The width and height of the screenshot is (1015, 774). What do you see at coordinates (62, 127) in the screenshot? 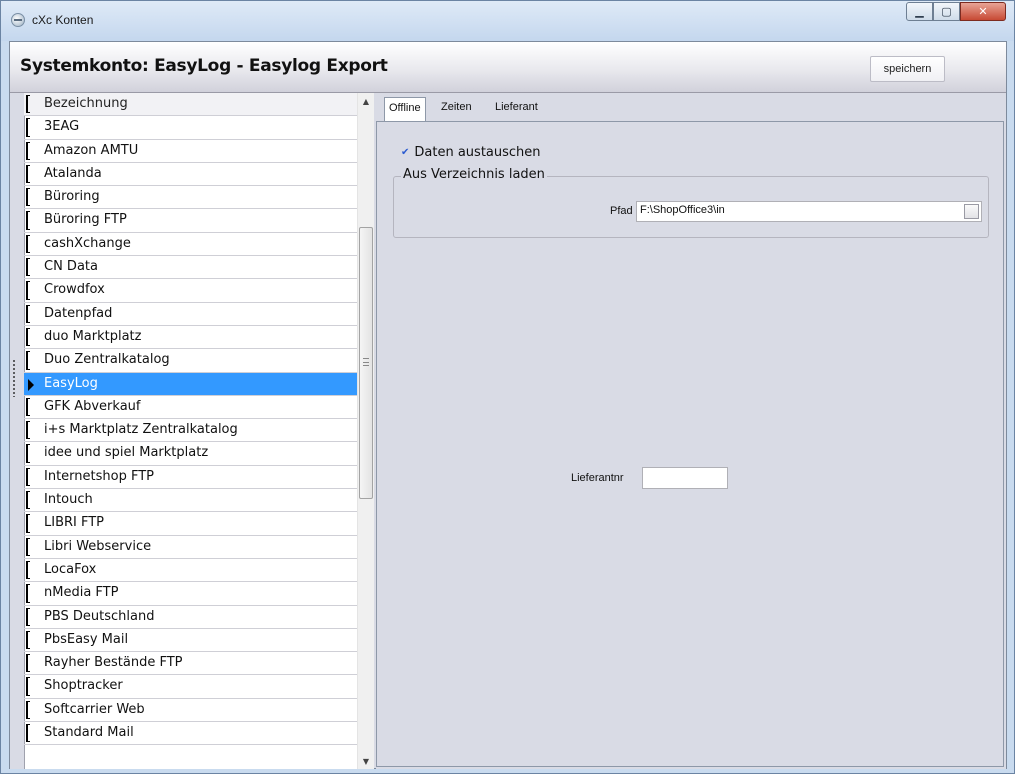
I see `list-item-label: 3EAG` at bounding box center [62, 127].